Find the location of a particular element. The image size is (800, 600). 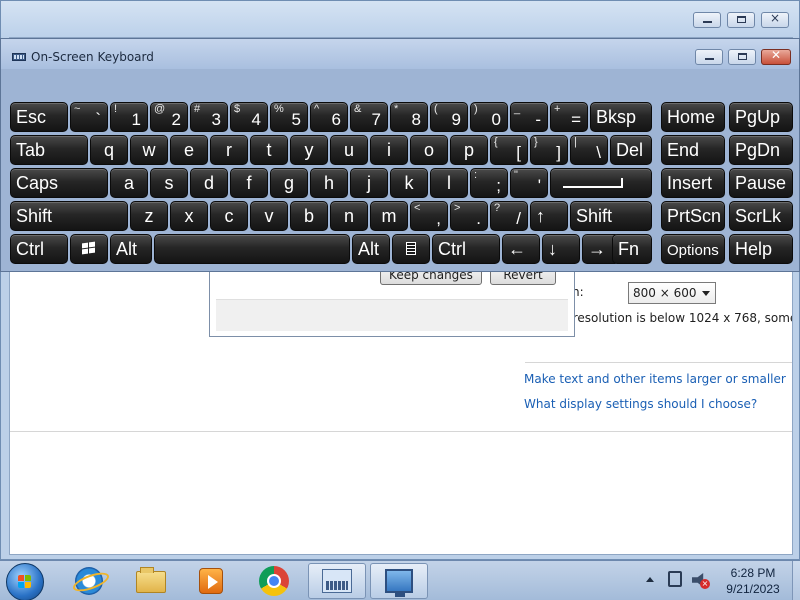

osk-maximize-button is located at coordinates (742, 57).